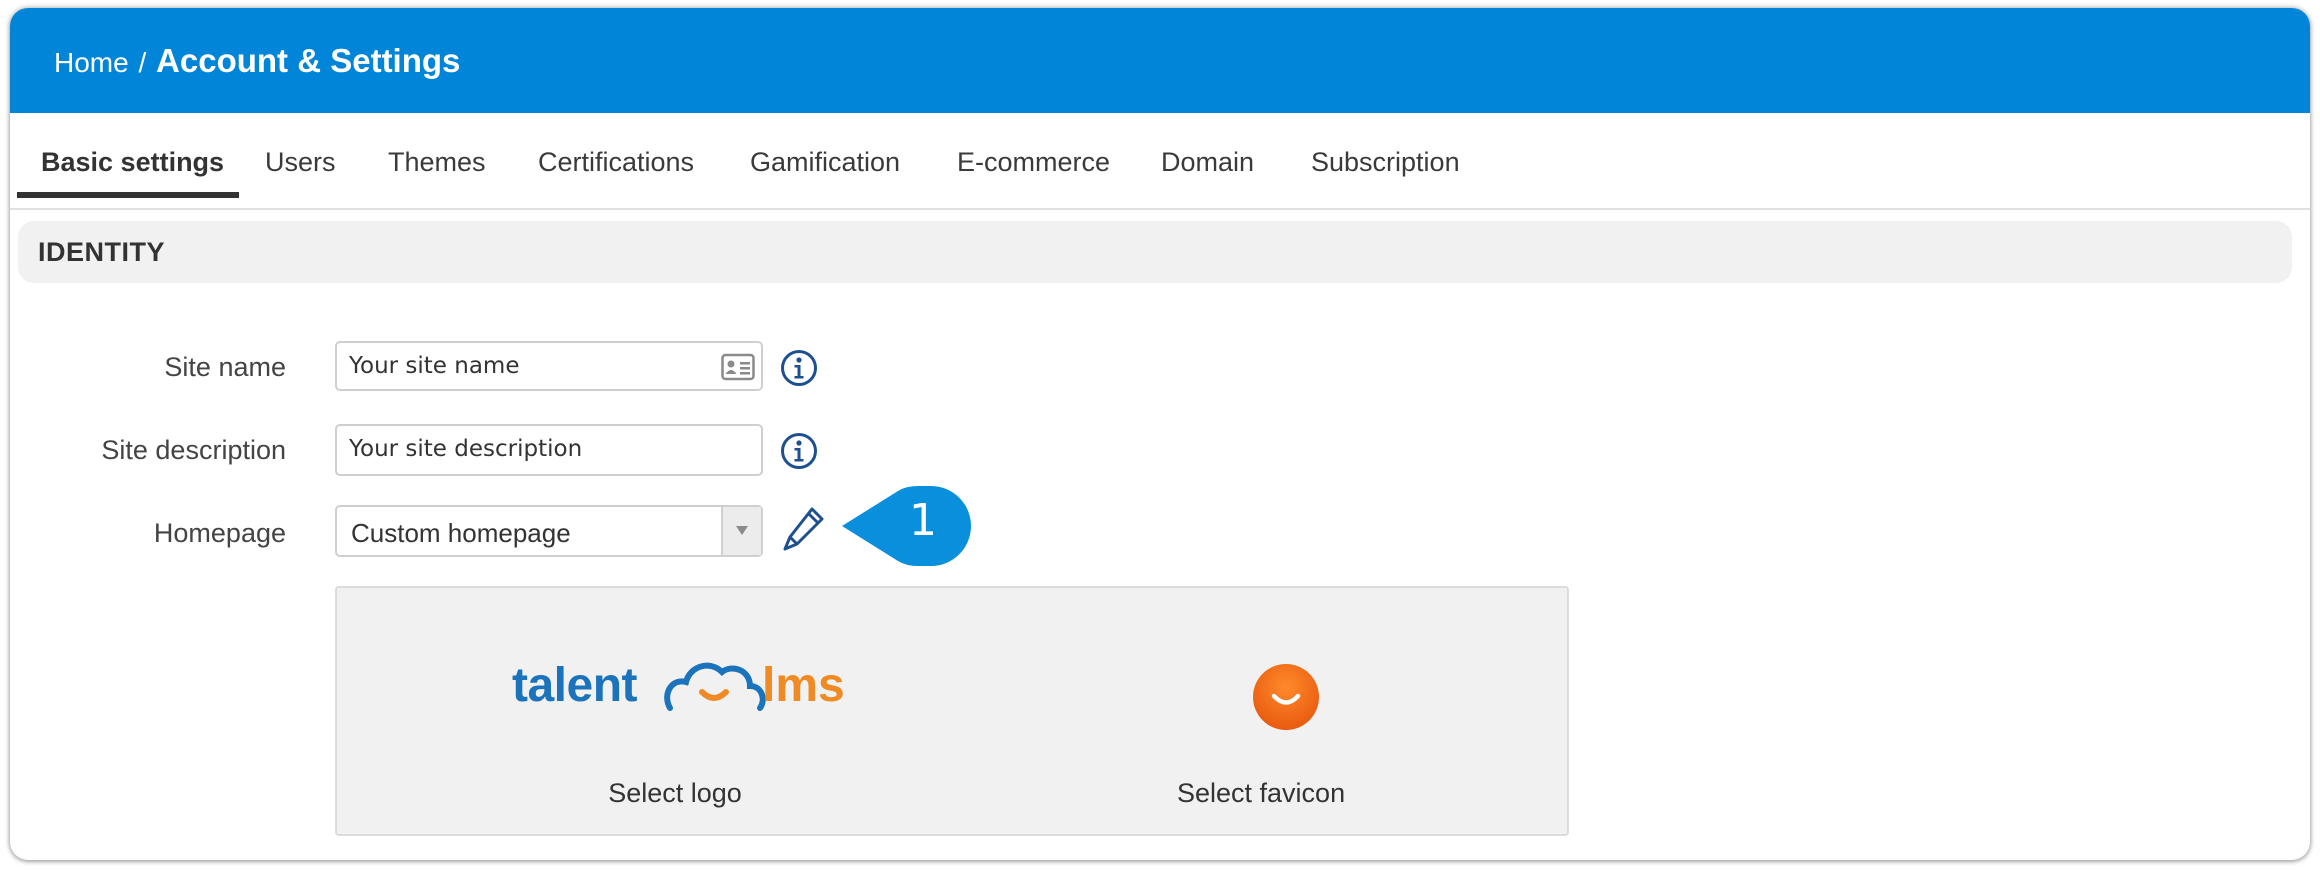  I want to click on cloud-smile-icon, so click(715, 686).